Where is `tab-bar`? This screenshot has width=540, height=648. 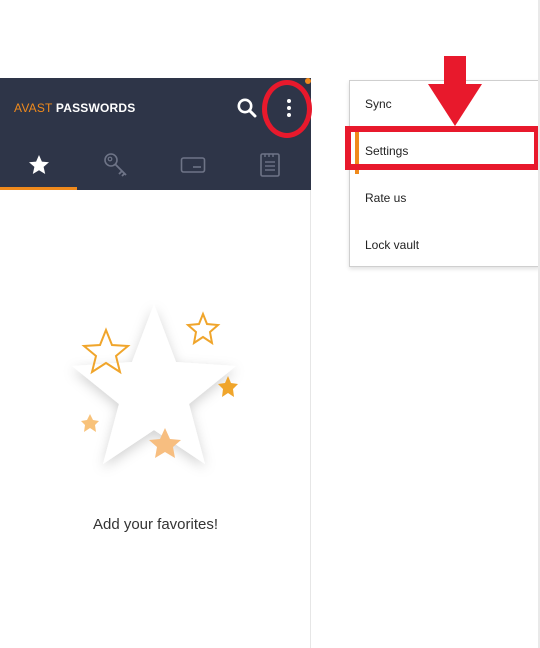
tab-bar is located at coordinates (155, 165).